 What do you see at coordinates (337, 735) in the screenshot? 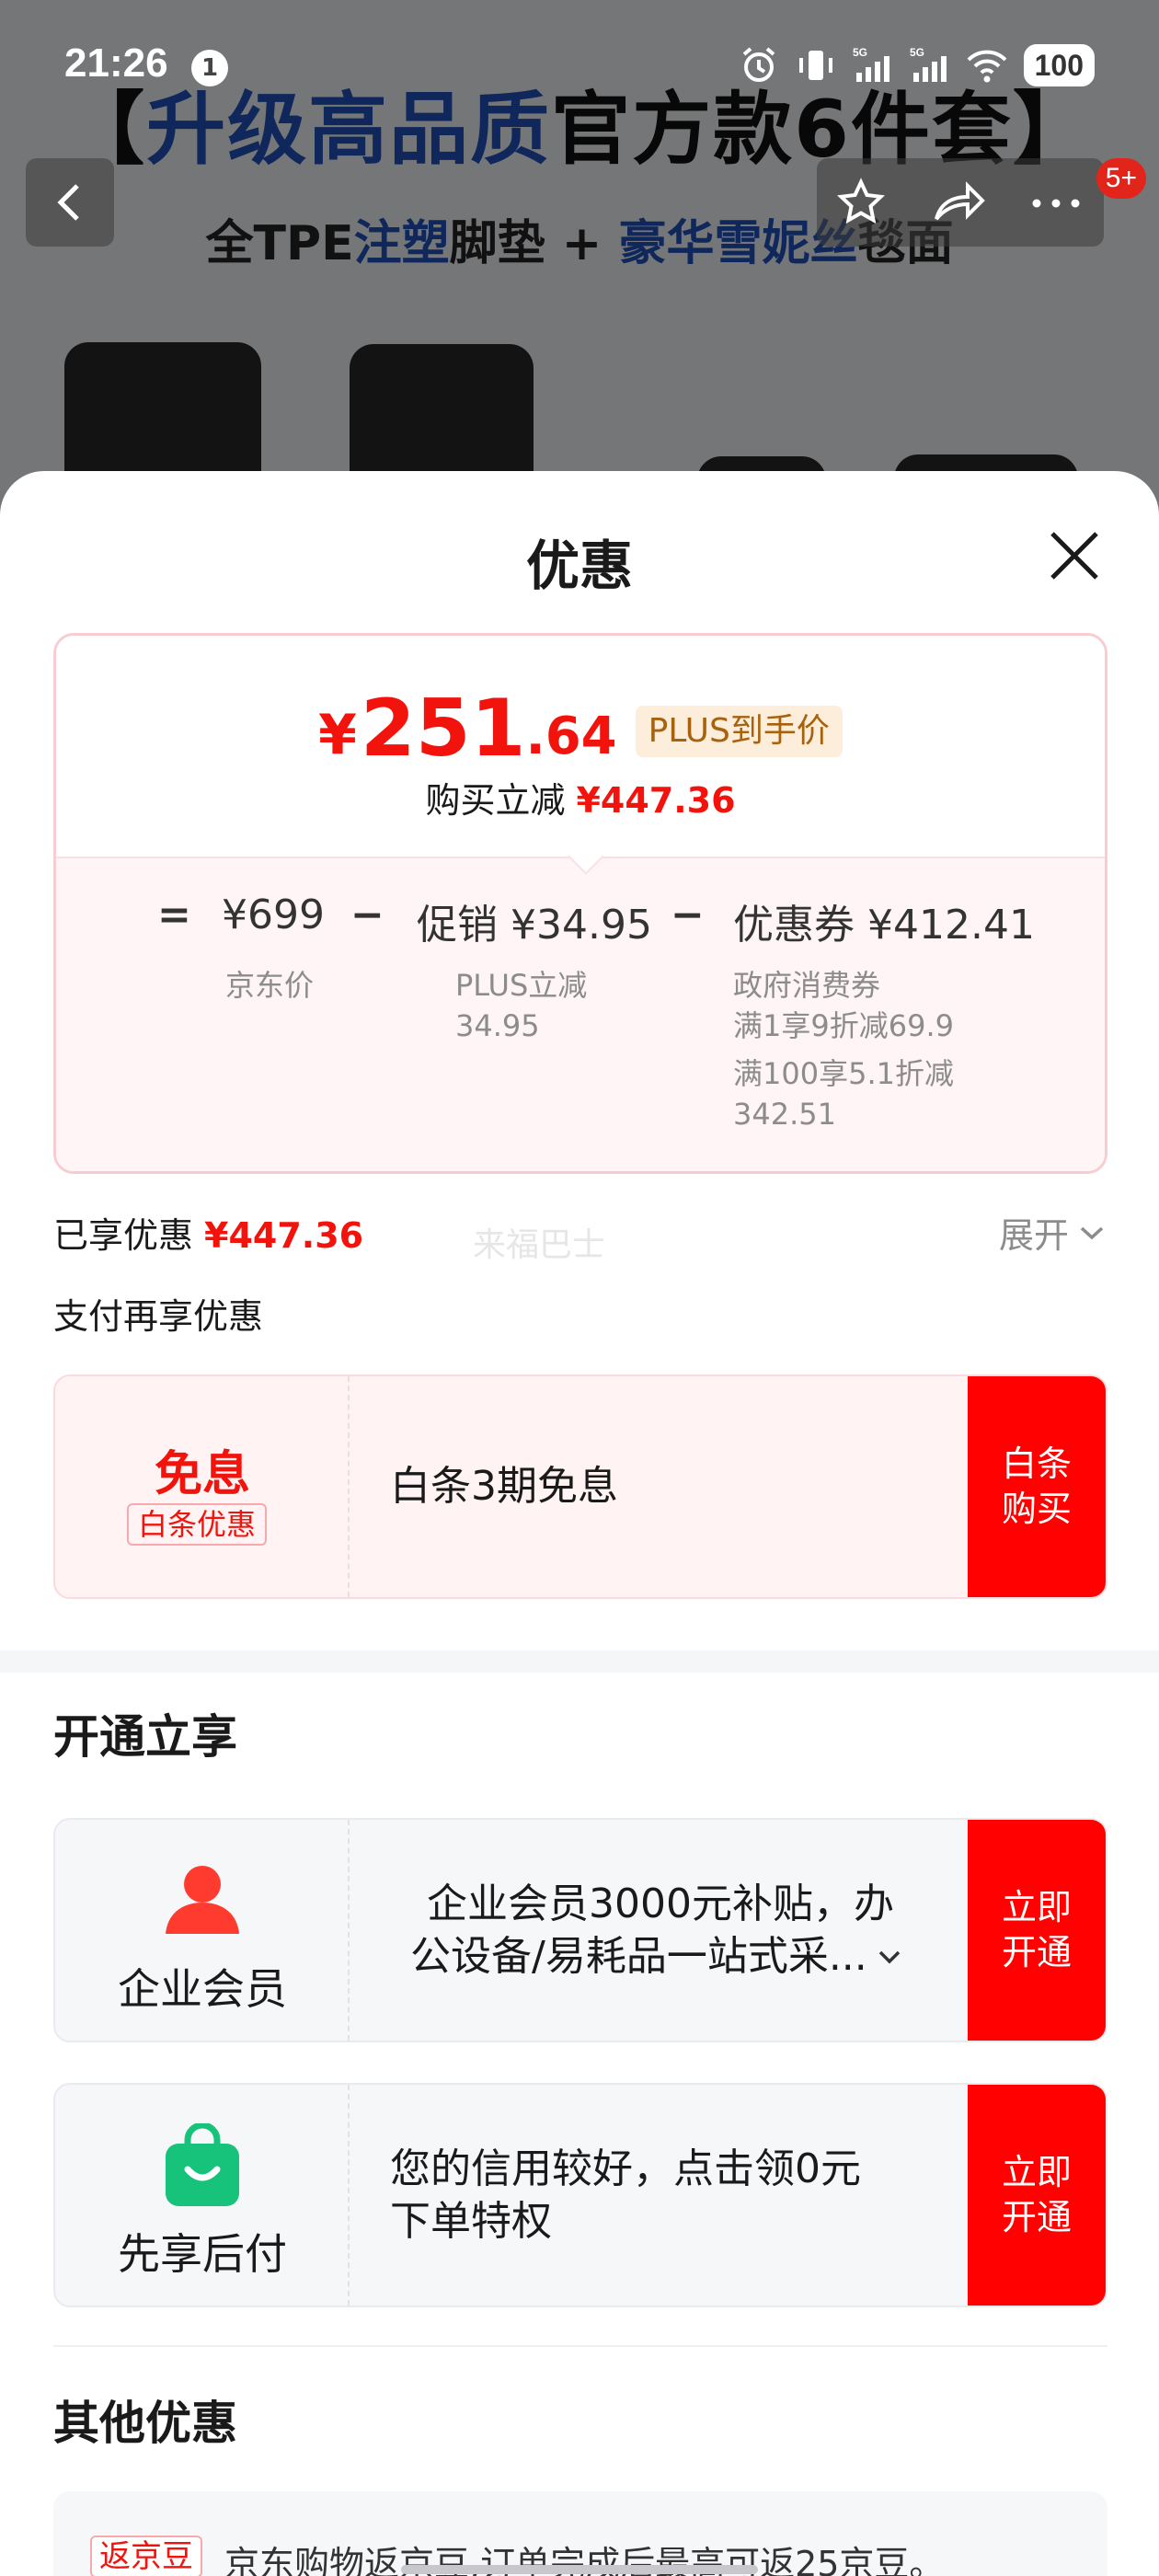
I see `final-price-currency: ¥` at bounding box center [337, 735].